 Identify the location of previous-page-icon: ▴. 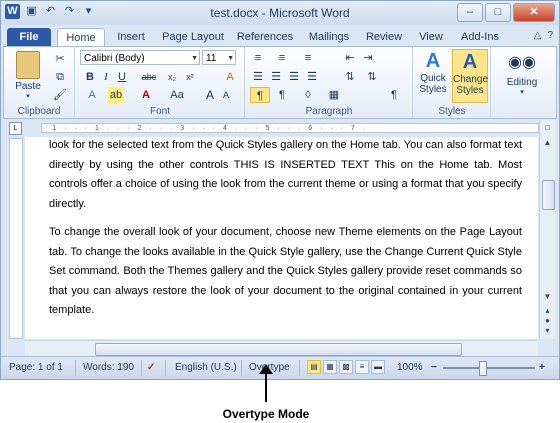
(547, 311).